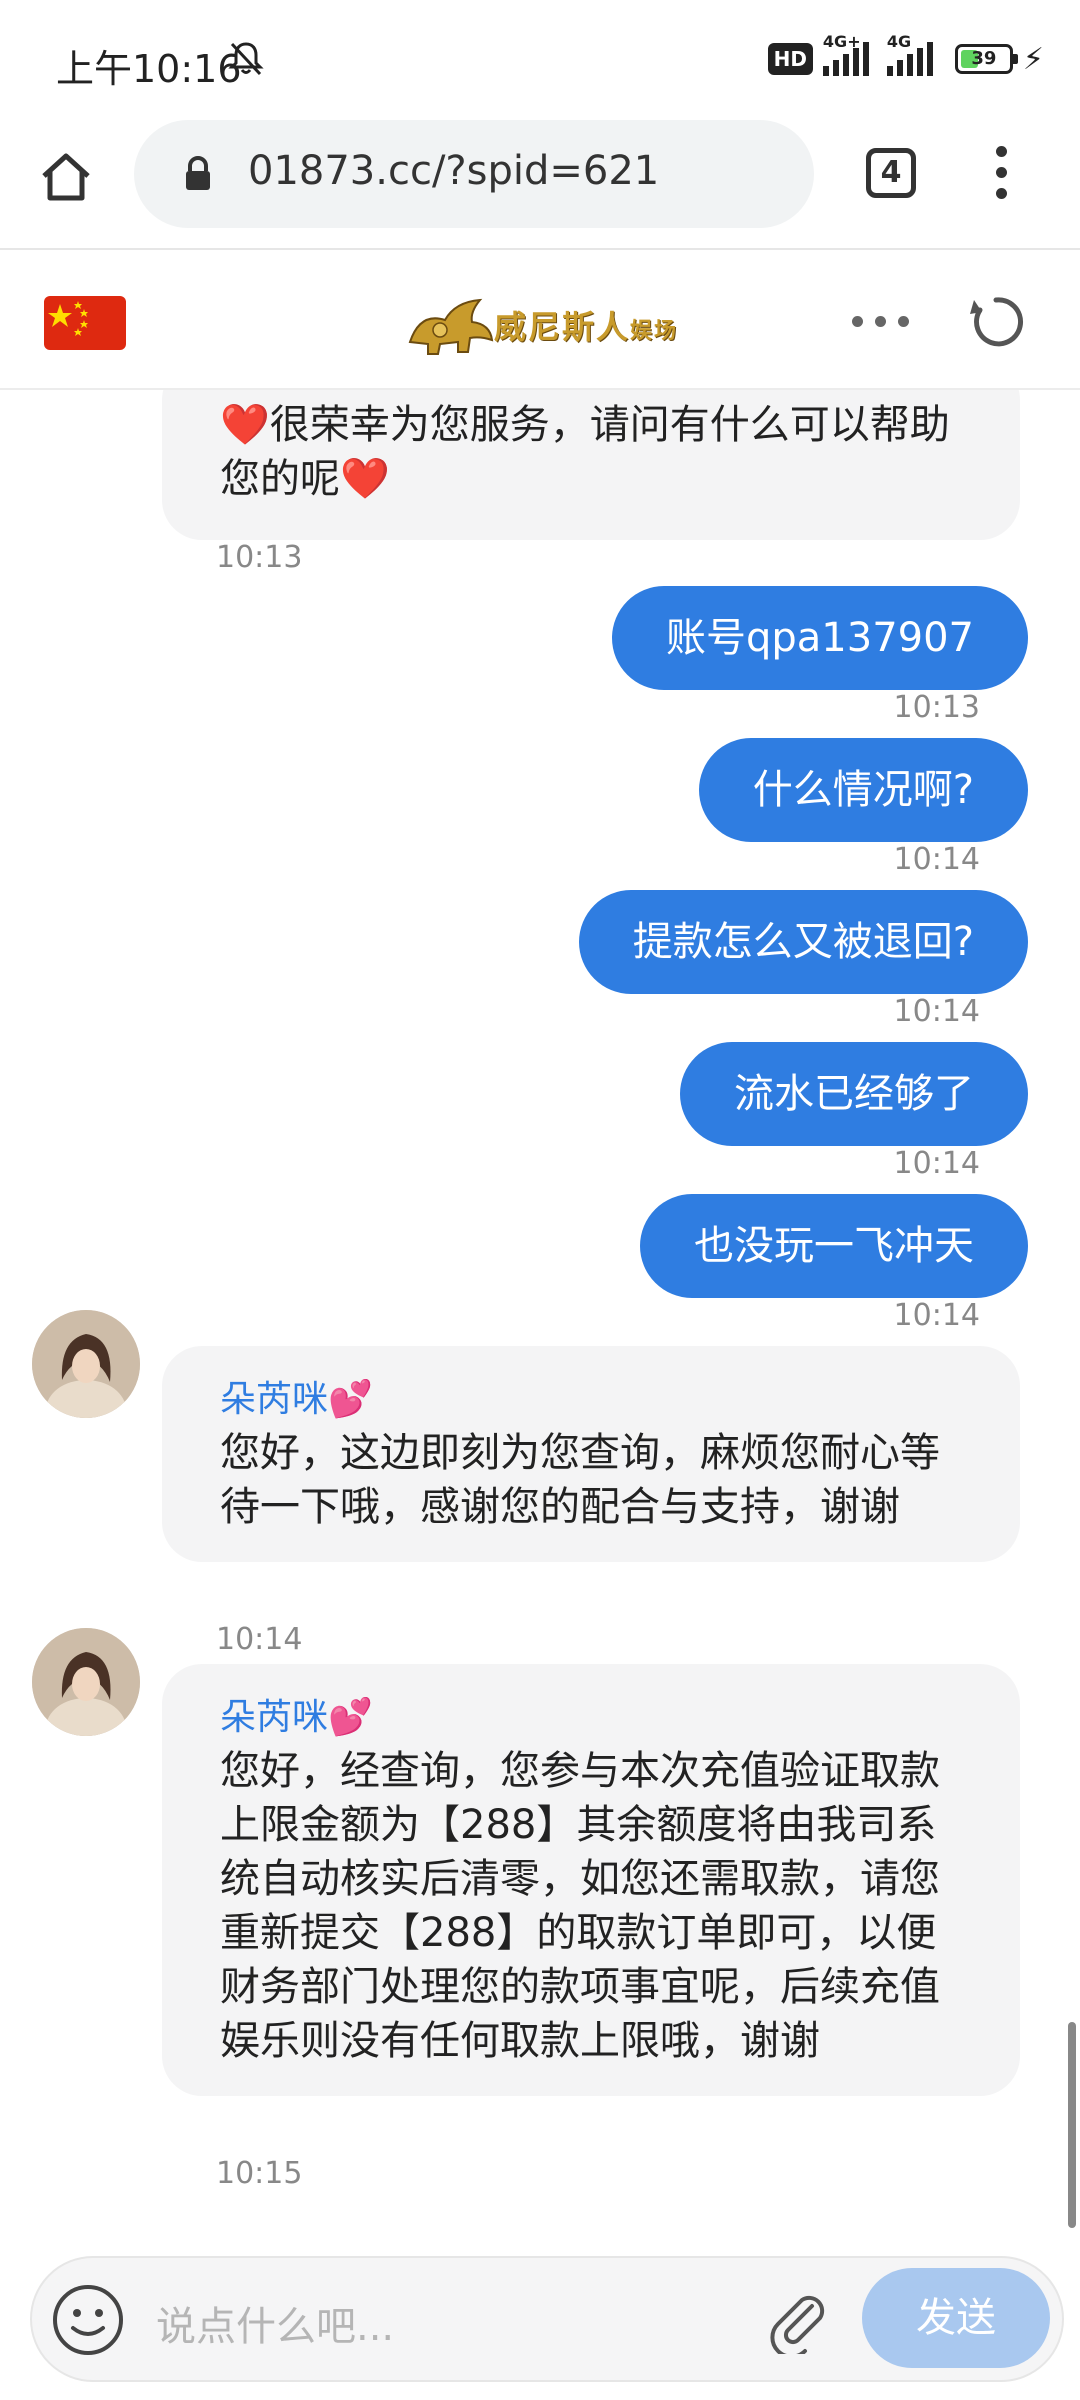 This screenshot has height=2400, width=1080. What do you see at coordinates (198, 173) in the screenshot?
I see `lock-icon` at bounding box center [198, 173].